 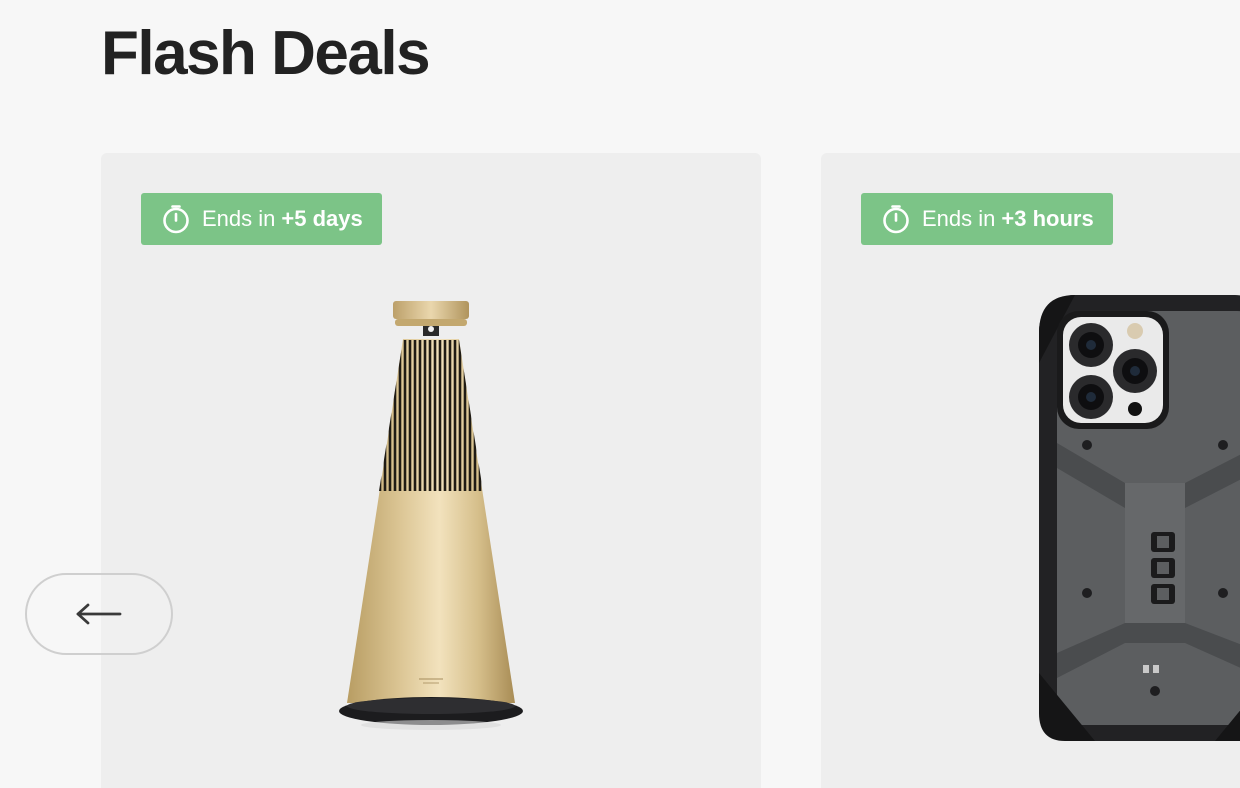 I want to click on deal-timer-badge: Ends in +5 days, so click(x=261, y=219).